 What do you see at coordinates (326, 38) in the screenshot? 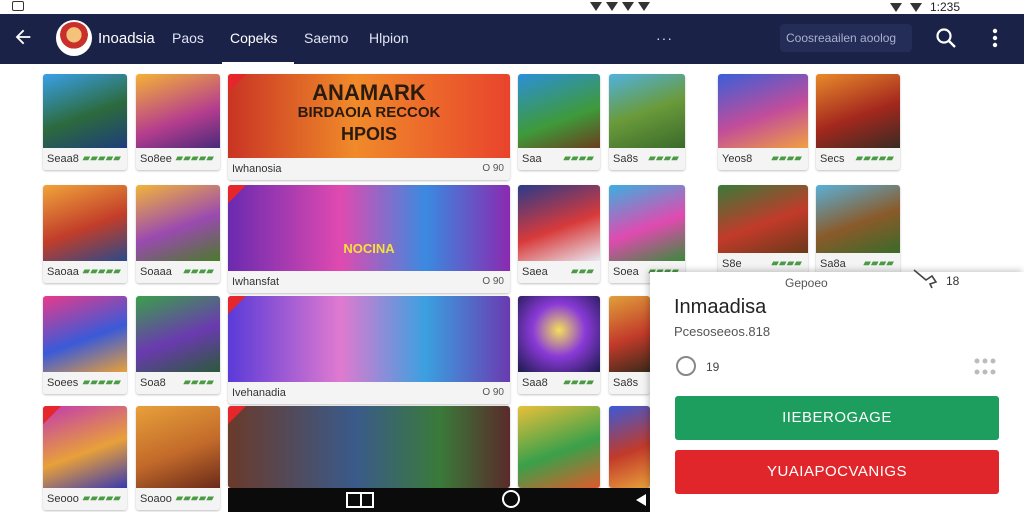
I see `tab-saemo: Saemo` at bounding box center [326, 38].